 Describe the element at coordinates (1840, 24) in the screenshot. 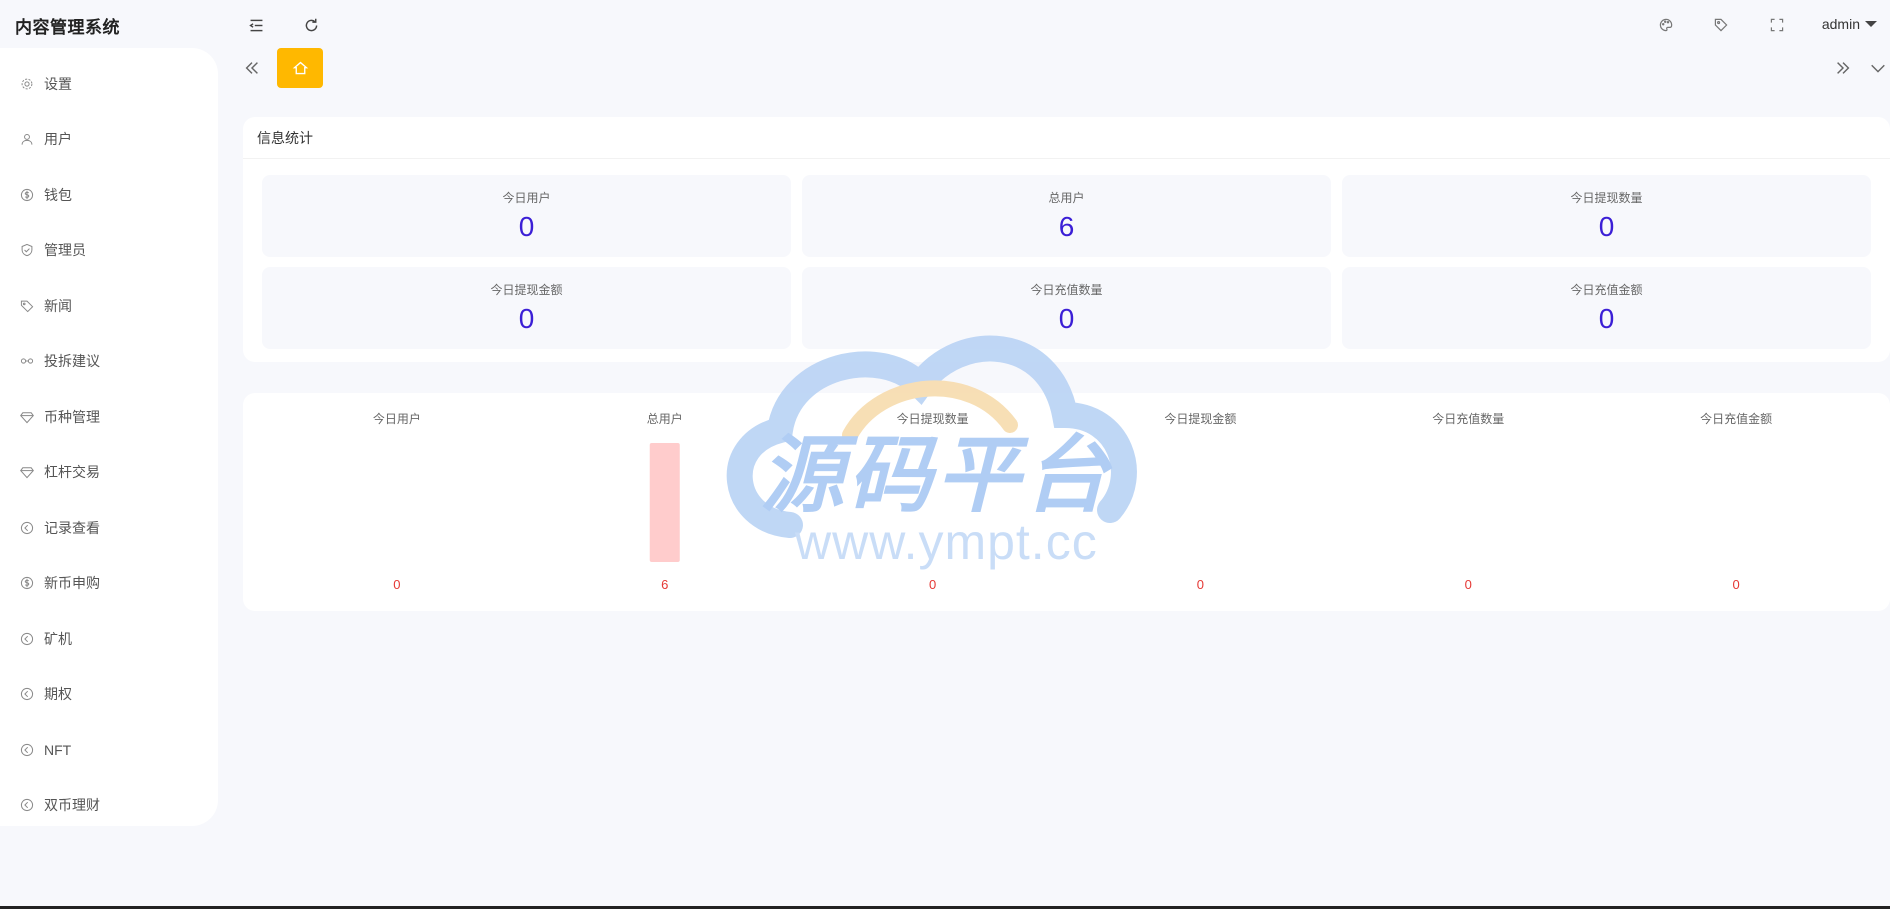

I see `username: admin` at that location.